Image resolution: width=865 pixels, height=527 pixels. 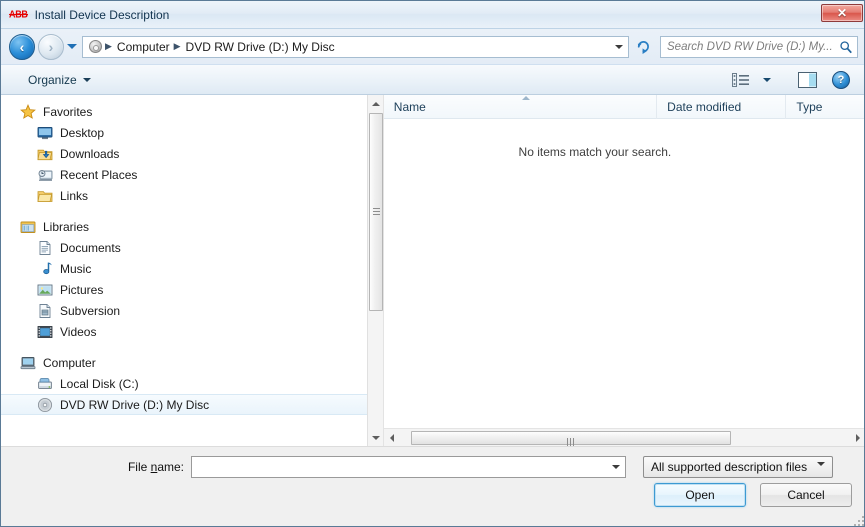 I want to click on abb-logo-icon: ABB, so click(x=18, y=14).